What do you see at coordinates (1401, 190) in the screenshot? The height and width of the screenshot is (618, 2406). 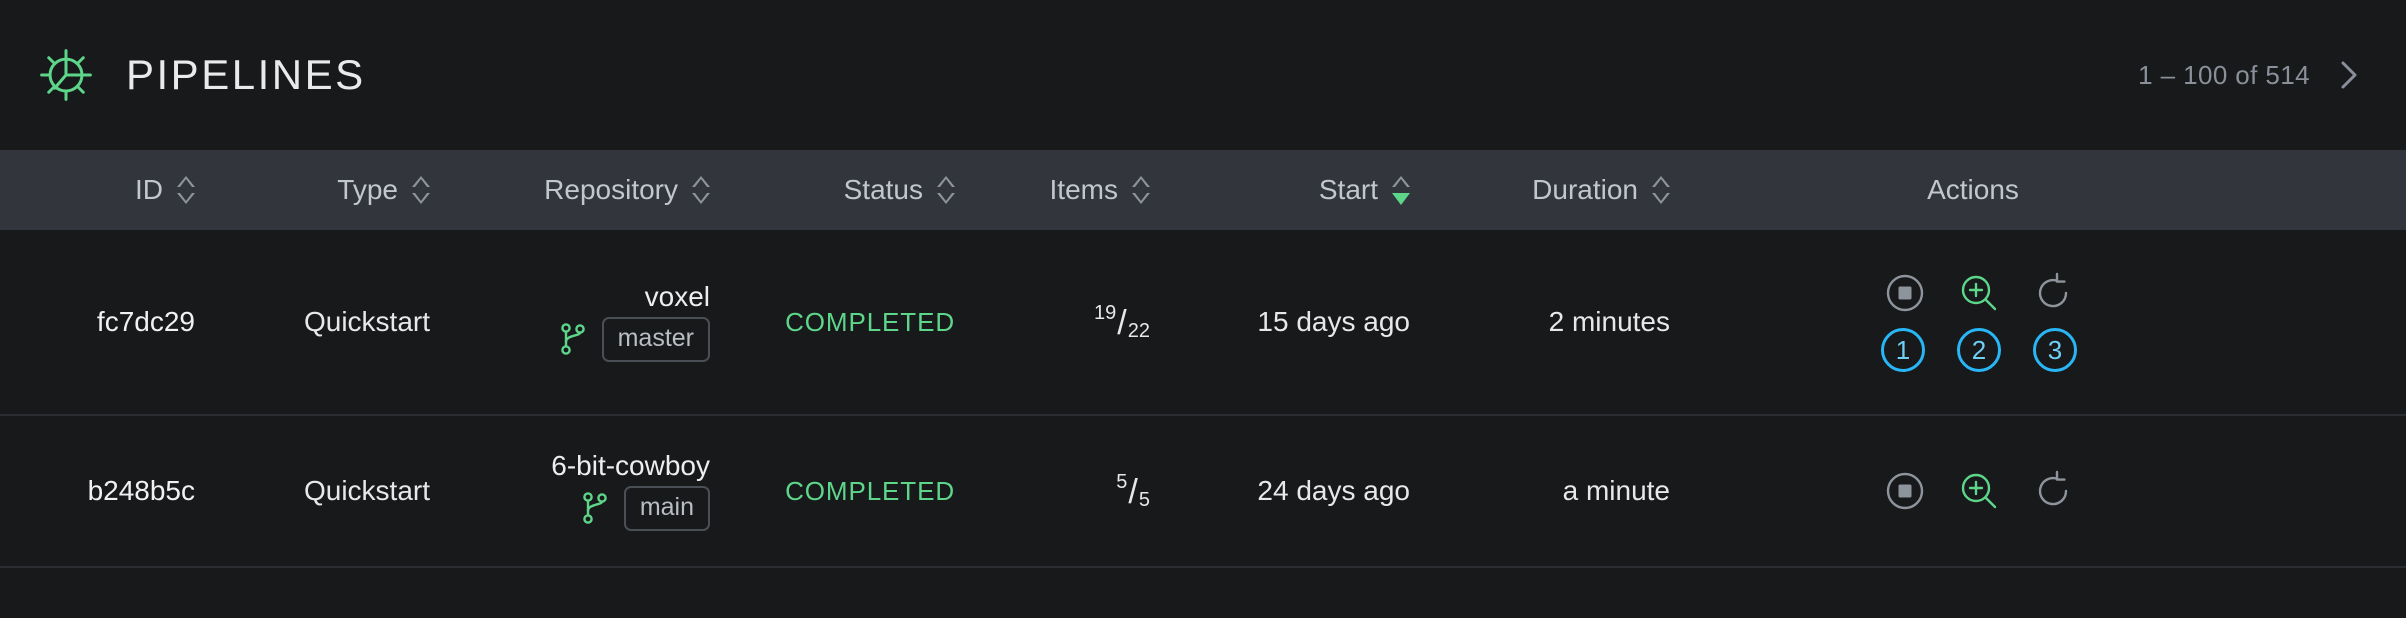 I see `sort-toggle-start` at bounding box center [1401, 190].